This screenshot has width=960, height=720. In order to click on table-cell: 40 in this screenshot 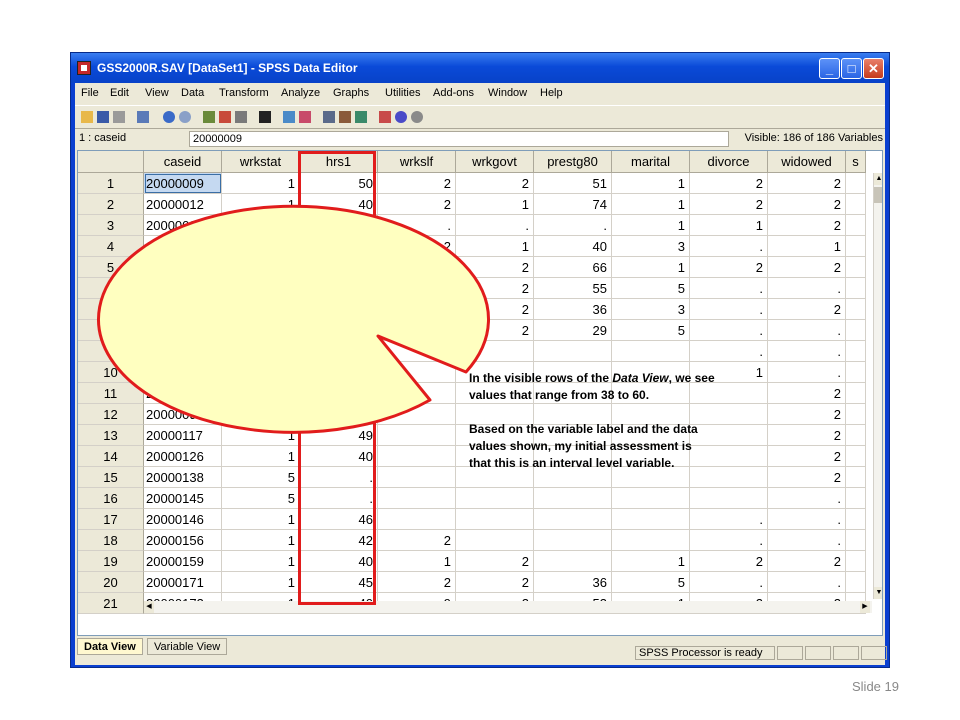, I will do `click(339, 456)`.